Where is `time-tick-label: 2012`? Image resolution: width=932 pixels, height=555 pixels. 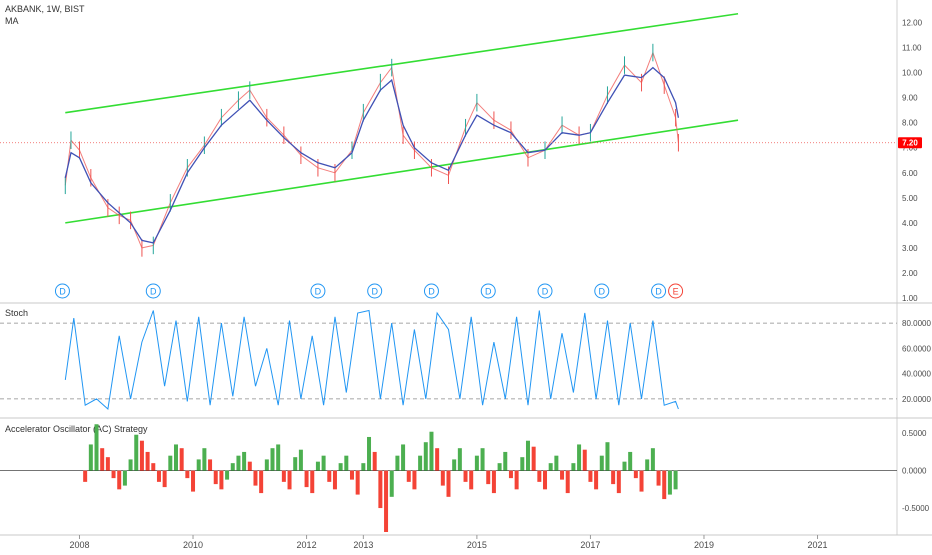 time-tick-label: 2012 is located at coordinates (307, 545).